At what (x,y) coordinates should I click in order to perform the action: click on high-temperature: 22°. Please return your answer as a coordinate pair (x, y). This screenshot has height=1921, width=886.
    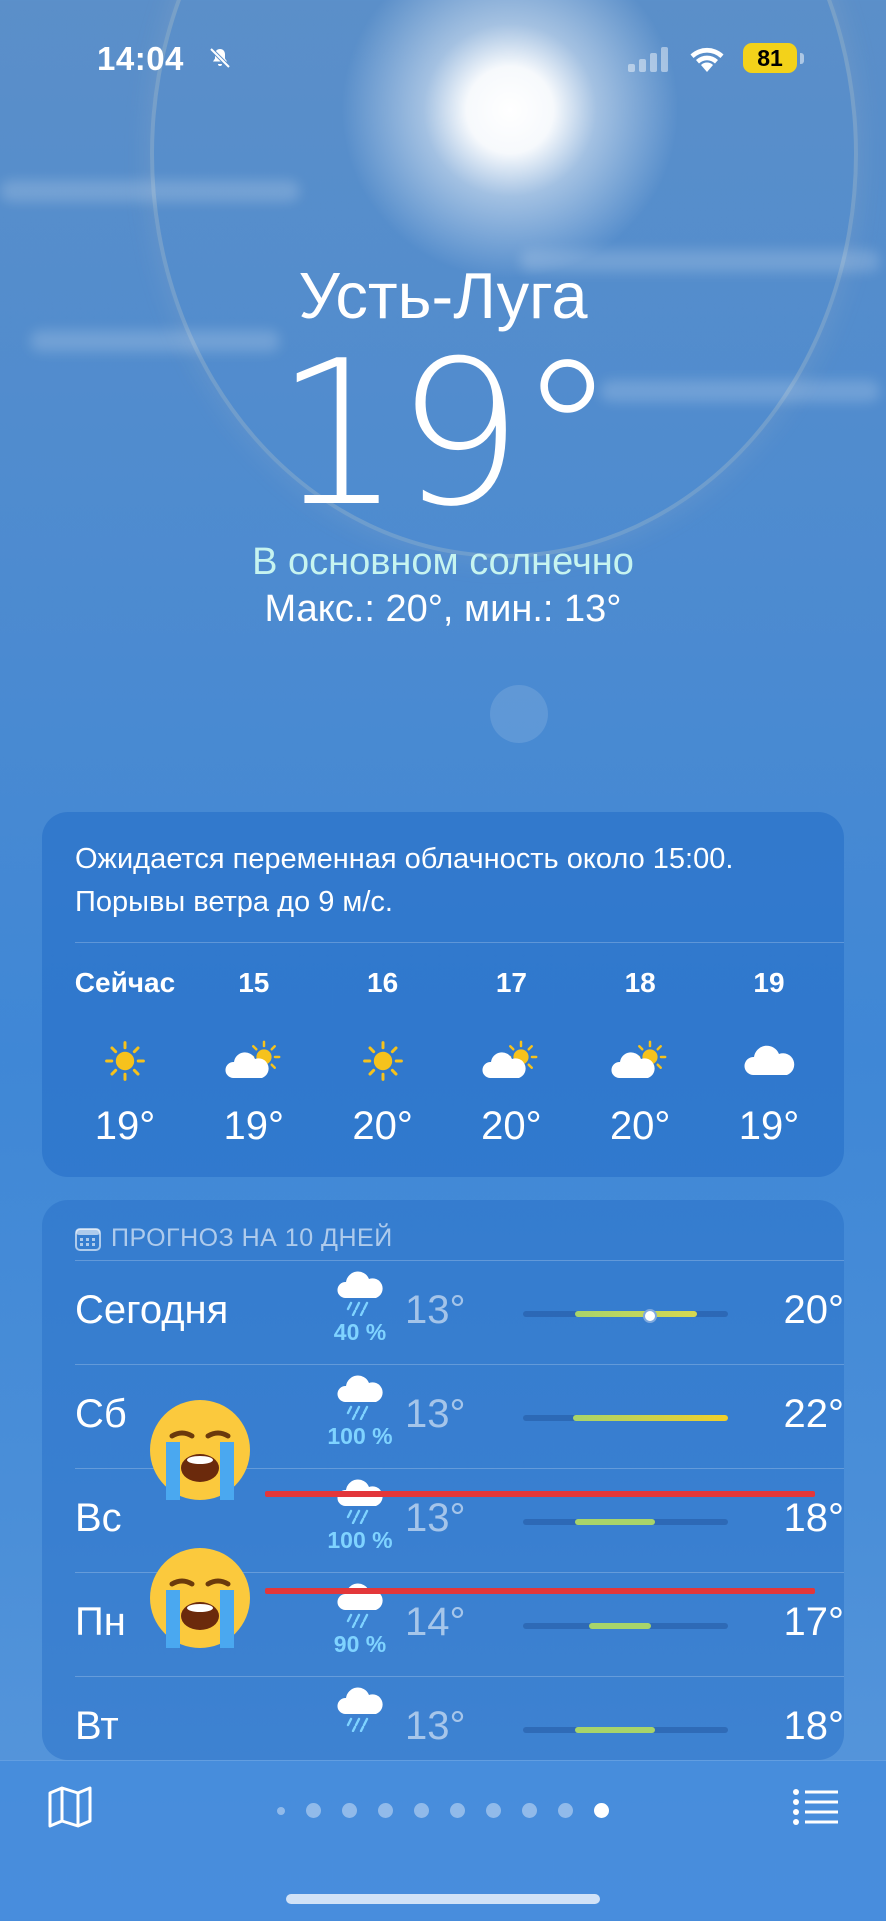
    Looking at the image, I should click on (814, 1414).